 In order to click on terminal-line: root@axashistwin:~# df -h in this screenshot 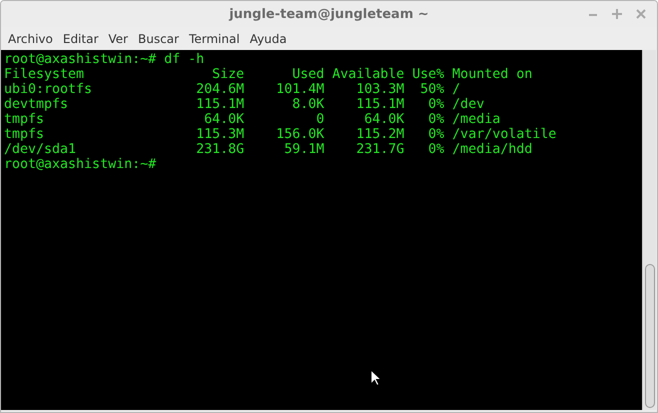, I will do `click(105, 59)`.